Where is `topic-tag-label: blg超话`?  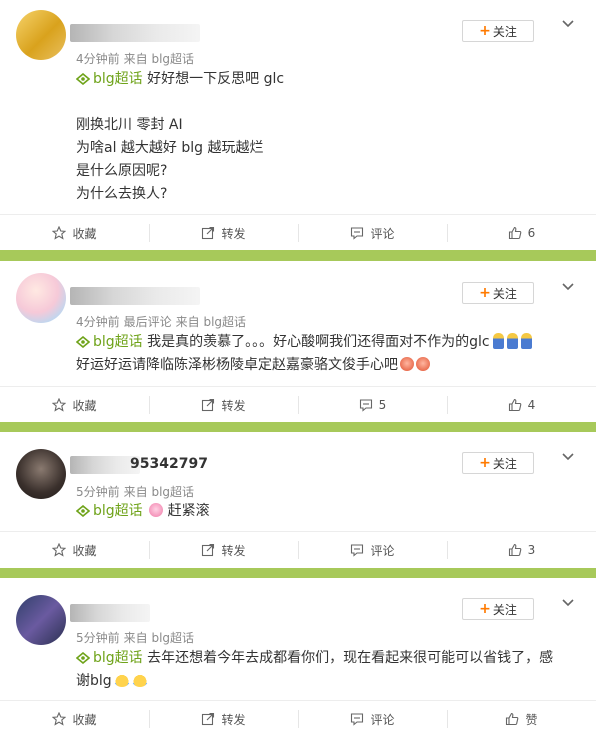
topic-tag-label: blg超话 is located at coordinates (118, 342).